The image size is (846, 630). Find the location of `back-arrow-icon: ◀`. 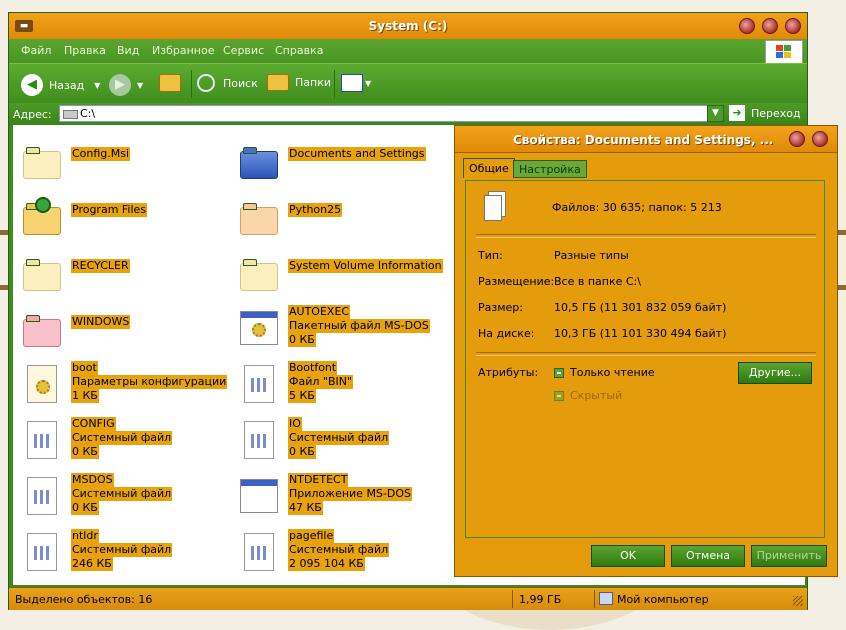

back-arrow-icon: ◀ is located at coordinates (32, 85).